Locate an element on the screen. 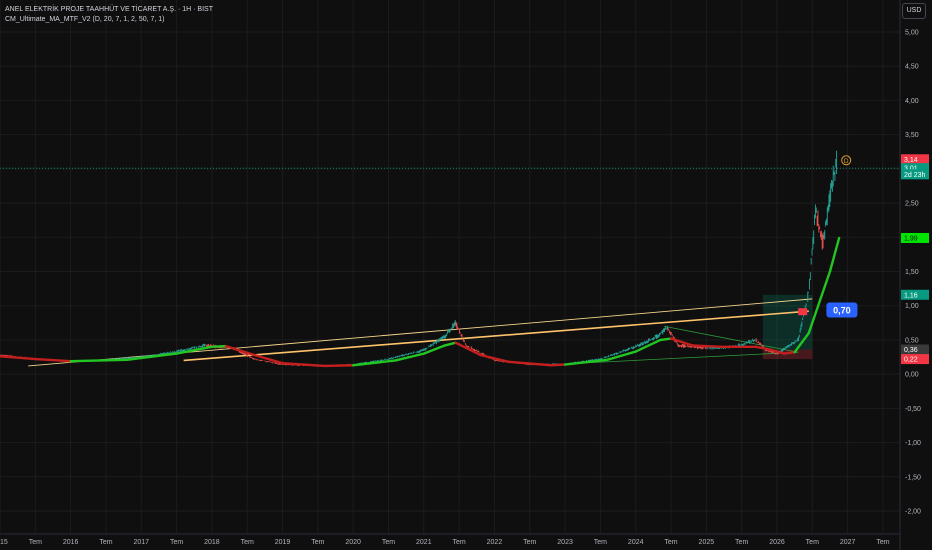  y-tick-label: 1,50 is located at coordinates (912, 272).